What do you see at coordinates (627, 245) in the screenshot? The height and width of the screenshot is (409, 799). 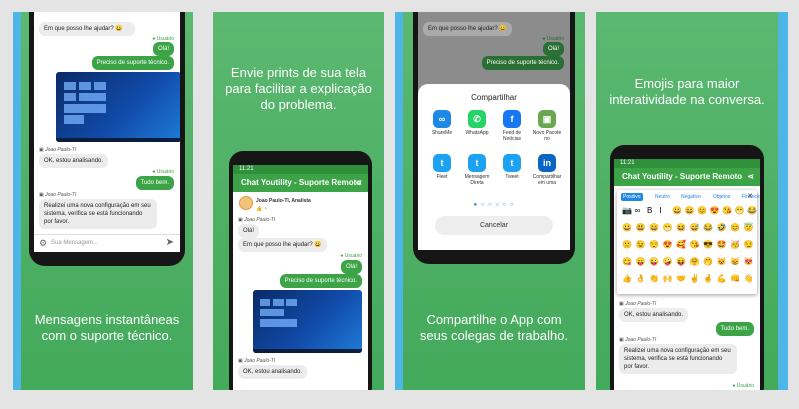 I see `emoji-option: 🙂` at bounding box center [627, 245].